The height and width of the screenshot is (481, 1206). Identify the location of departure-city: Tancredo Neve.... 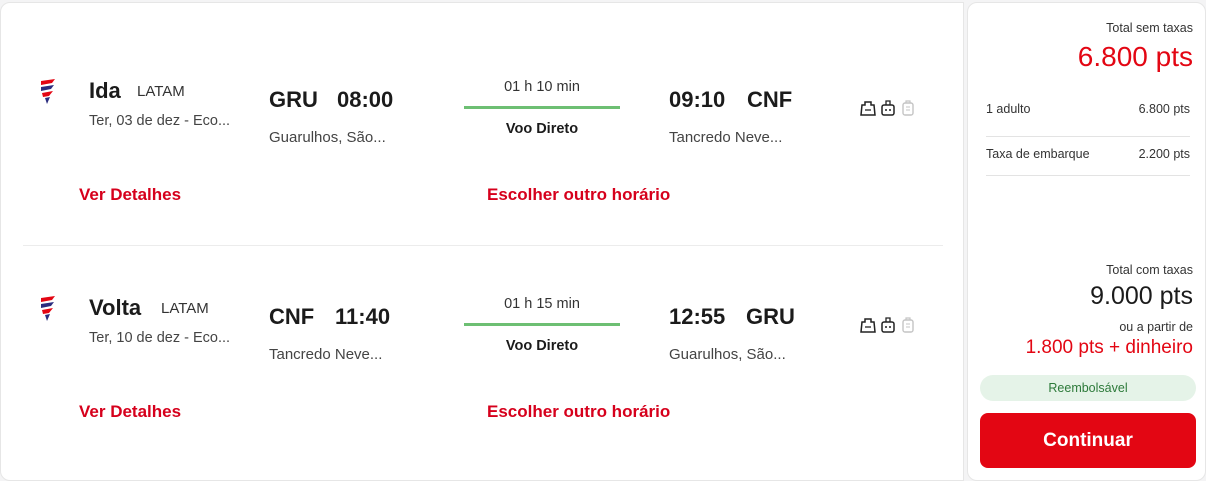
(326, 354).